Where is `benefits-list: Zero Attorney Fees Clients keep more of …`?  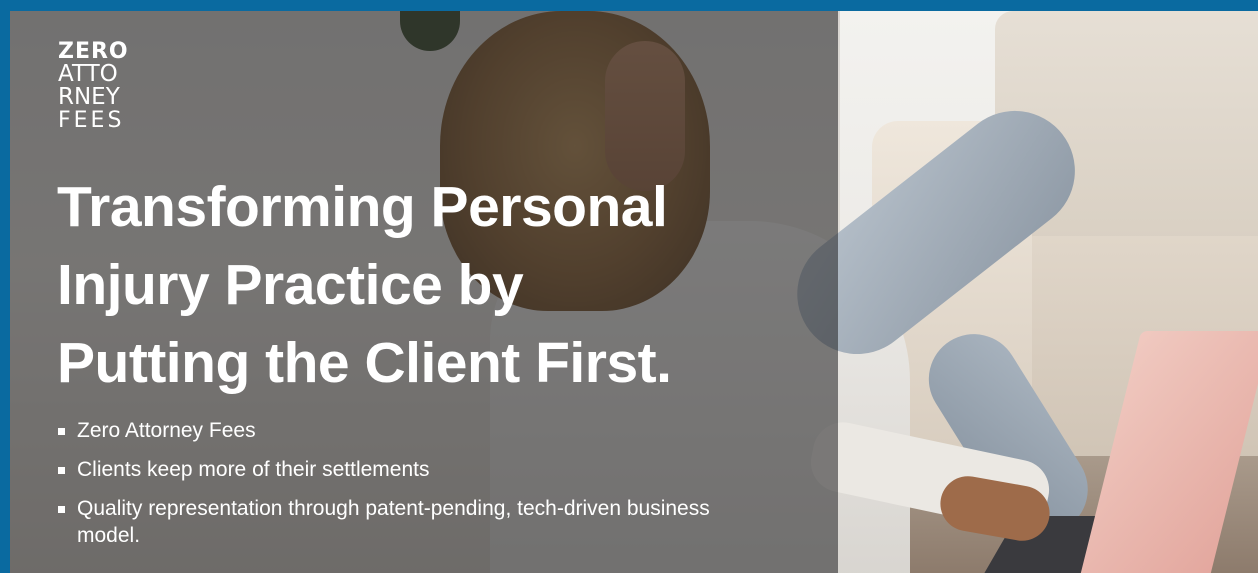 benefits-list: Zero Attorney Fees Clients keep more of … is located at coordinates (418, 489).